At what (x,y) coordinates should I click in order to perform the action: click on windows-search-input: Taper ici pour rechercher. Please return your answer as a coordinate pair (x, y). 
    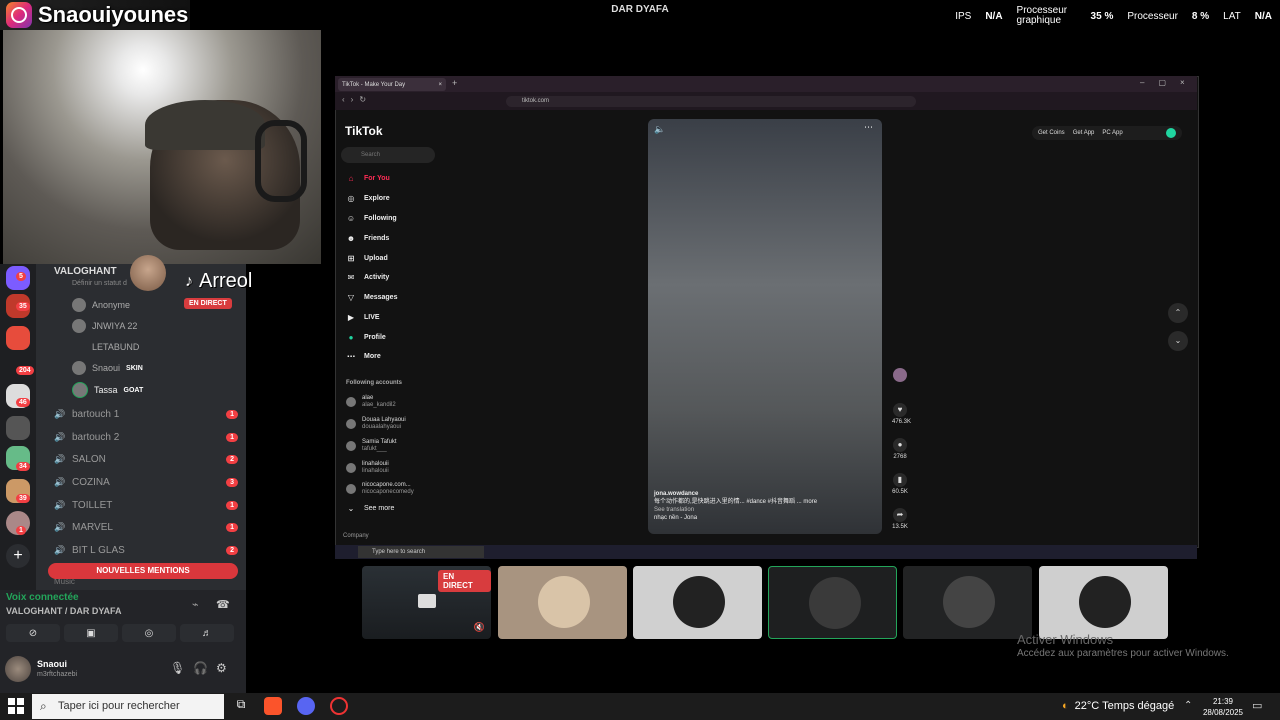
    Looking at the image, I should click on (128, 706).